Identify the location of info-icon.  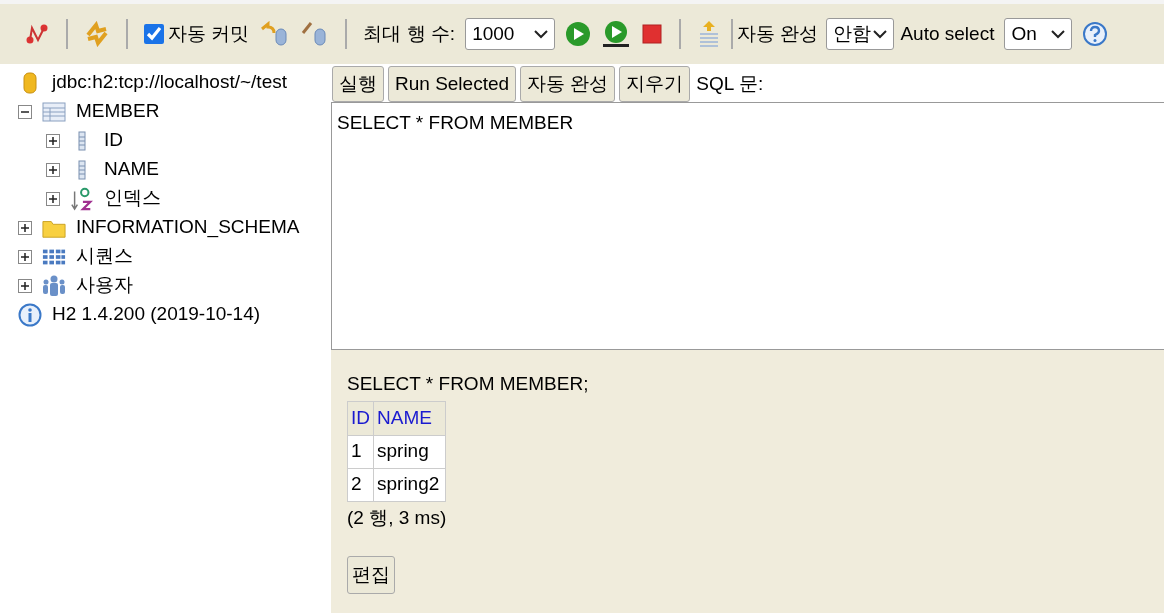
(30, 314).